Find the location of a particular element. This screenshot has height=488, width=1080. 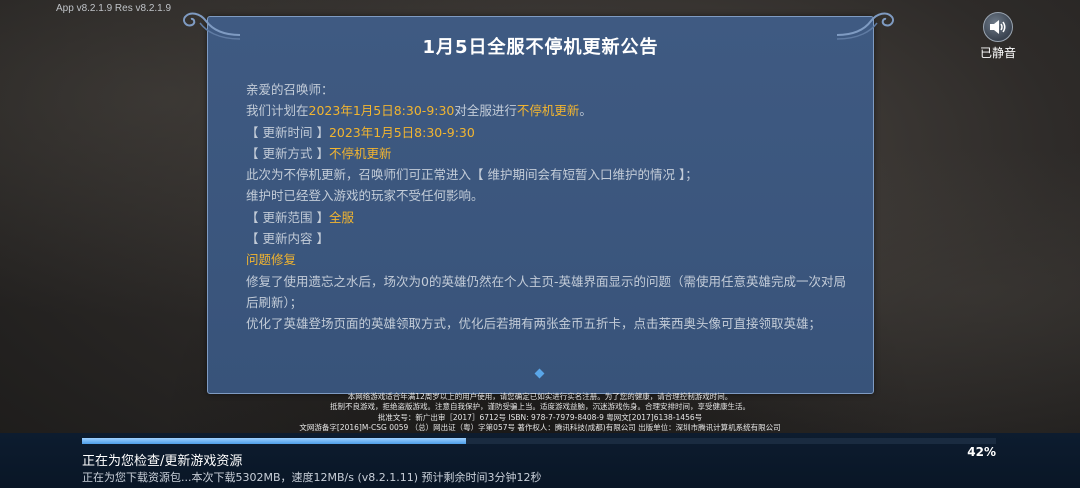

update-content-label: 【 更新内容 】 is located at coordinates (287, 239).